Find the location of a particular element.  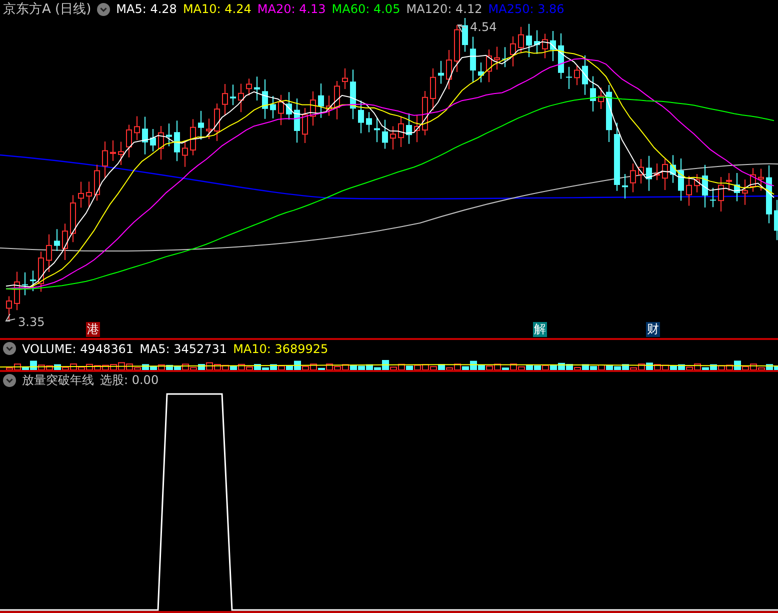

price-label: 3.35 is located at coordinates (31, 322).